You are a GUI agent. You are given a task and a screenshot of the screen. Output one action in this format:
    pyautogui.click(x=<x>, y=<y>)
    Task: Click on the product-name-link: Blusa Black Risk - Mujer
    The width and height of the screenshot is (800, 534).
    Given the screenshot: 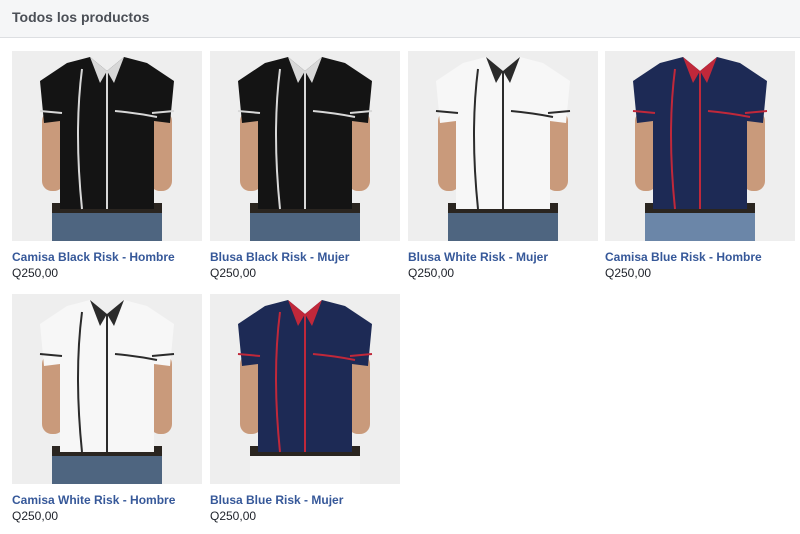 What is the action you would take?
    pyautogui.click(x=310, y=257)
    